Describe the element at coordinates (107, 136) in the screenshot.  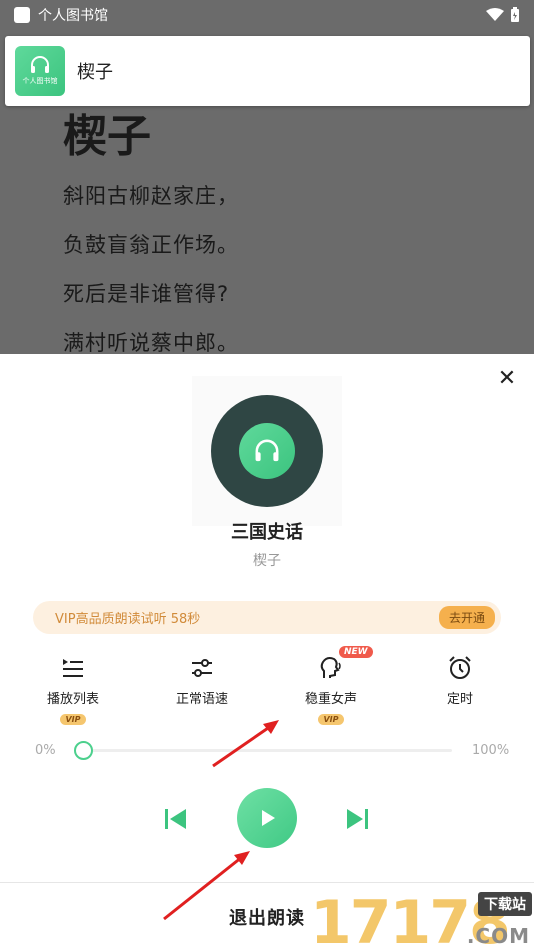
I see `book-chapter-title: 楔子` at that location.